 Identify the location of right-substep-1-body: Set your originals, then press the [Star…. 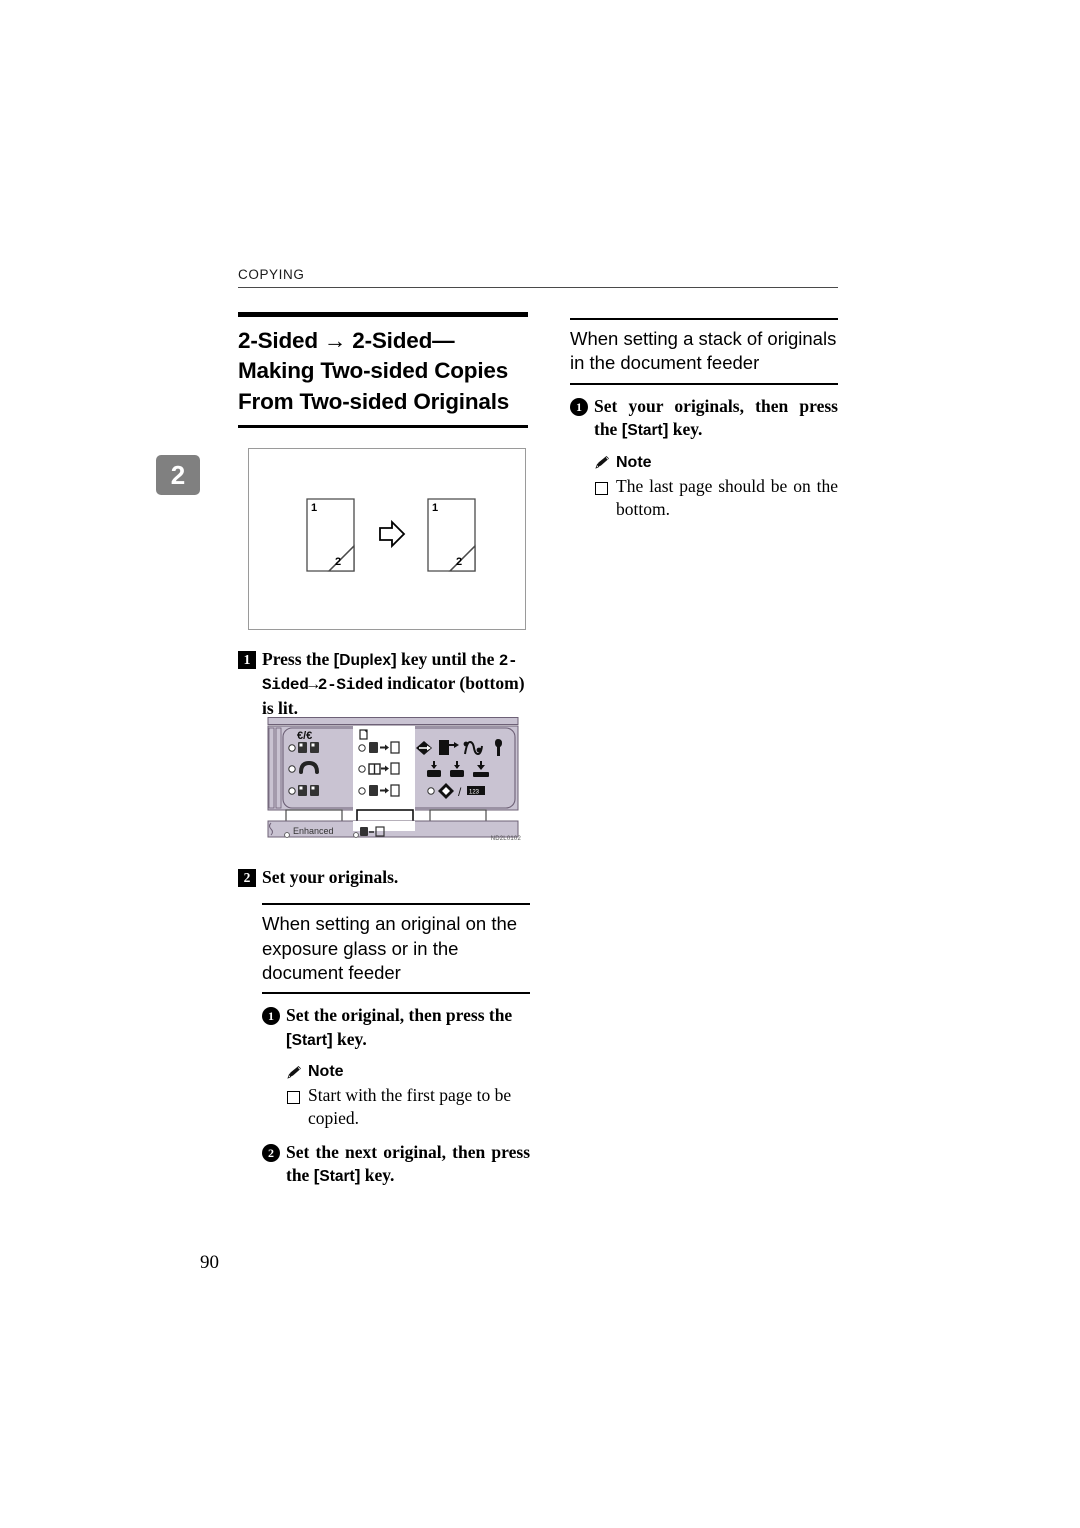
(716, 418).